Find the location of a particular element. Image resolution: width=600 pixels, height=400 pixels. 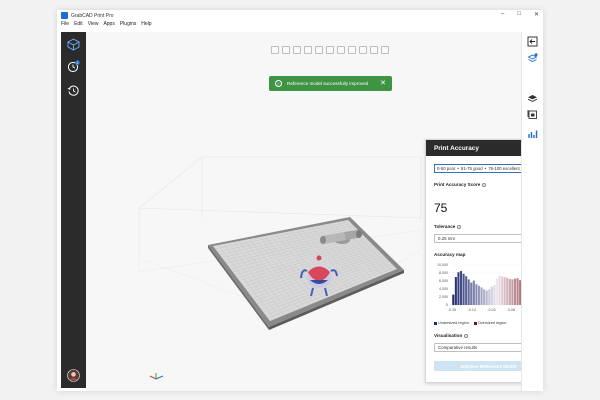

x-tick-label: 0.08 is located at coordinates (511, 310).